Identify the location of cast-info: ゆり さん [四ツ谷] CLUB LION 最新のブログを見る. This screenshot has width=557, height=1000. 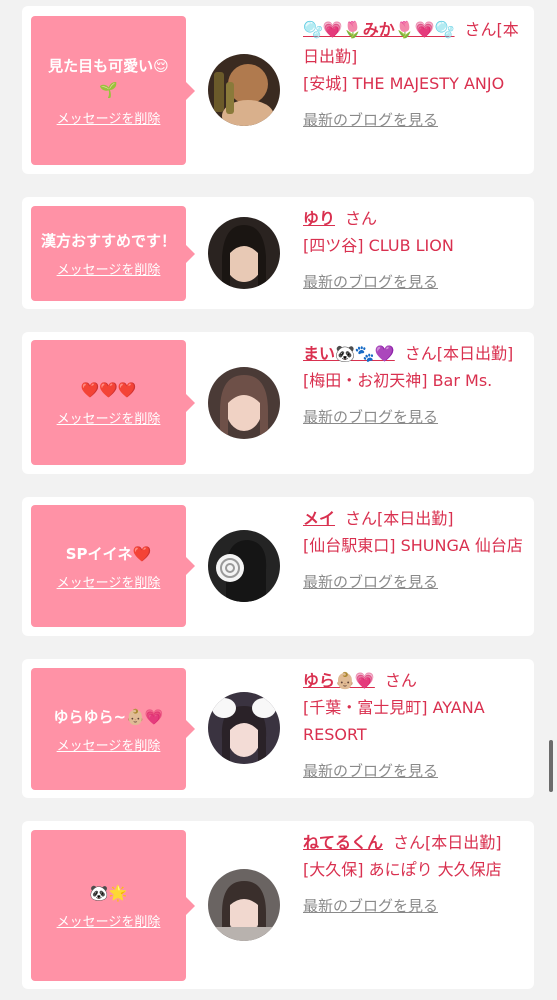
(416, 250).